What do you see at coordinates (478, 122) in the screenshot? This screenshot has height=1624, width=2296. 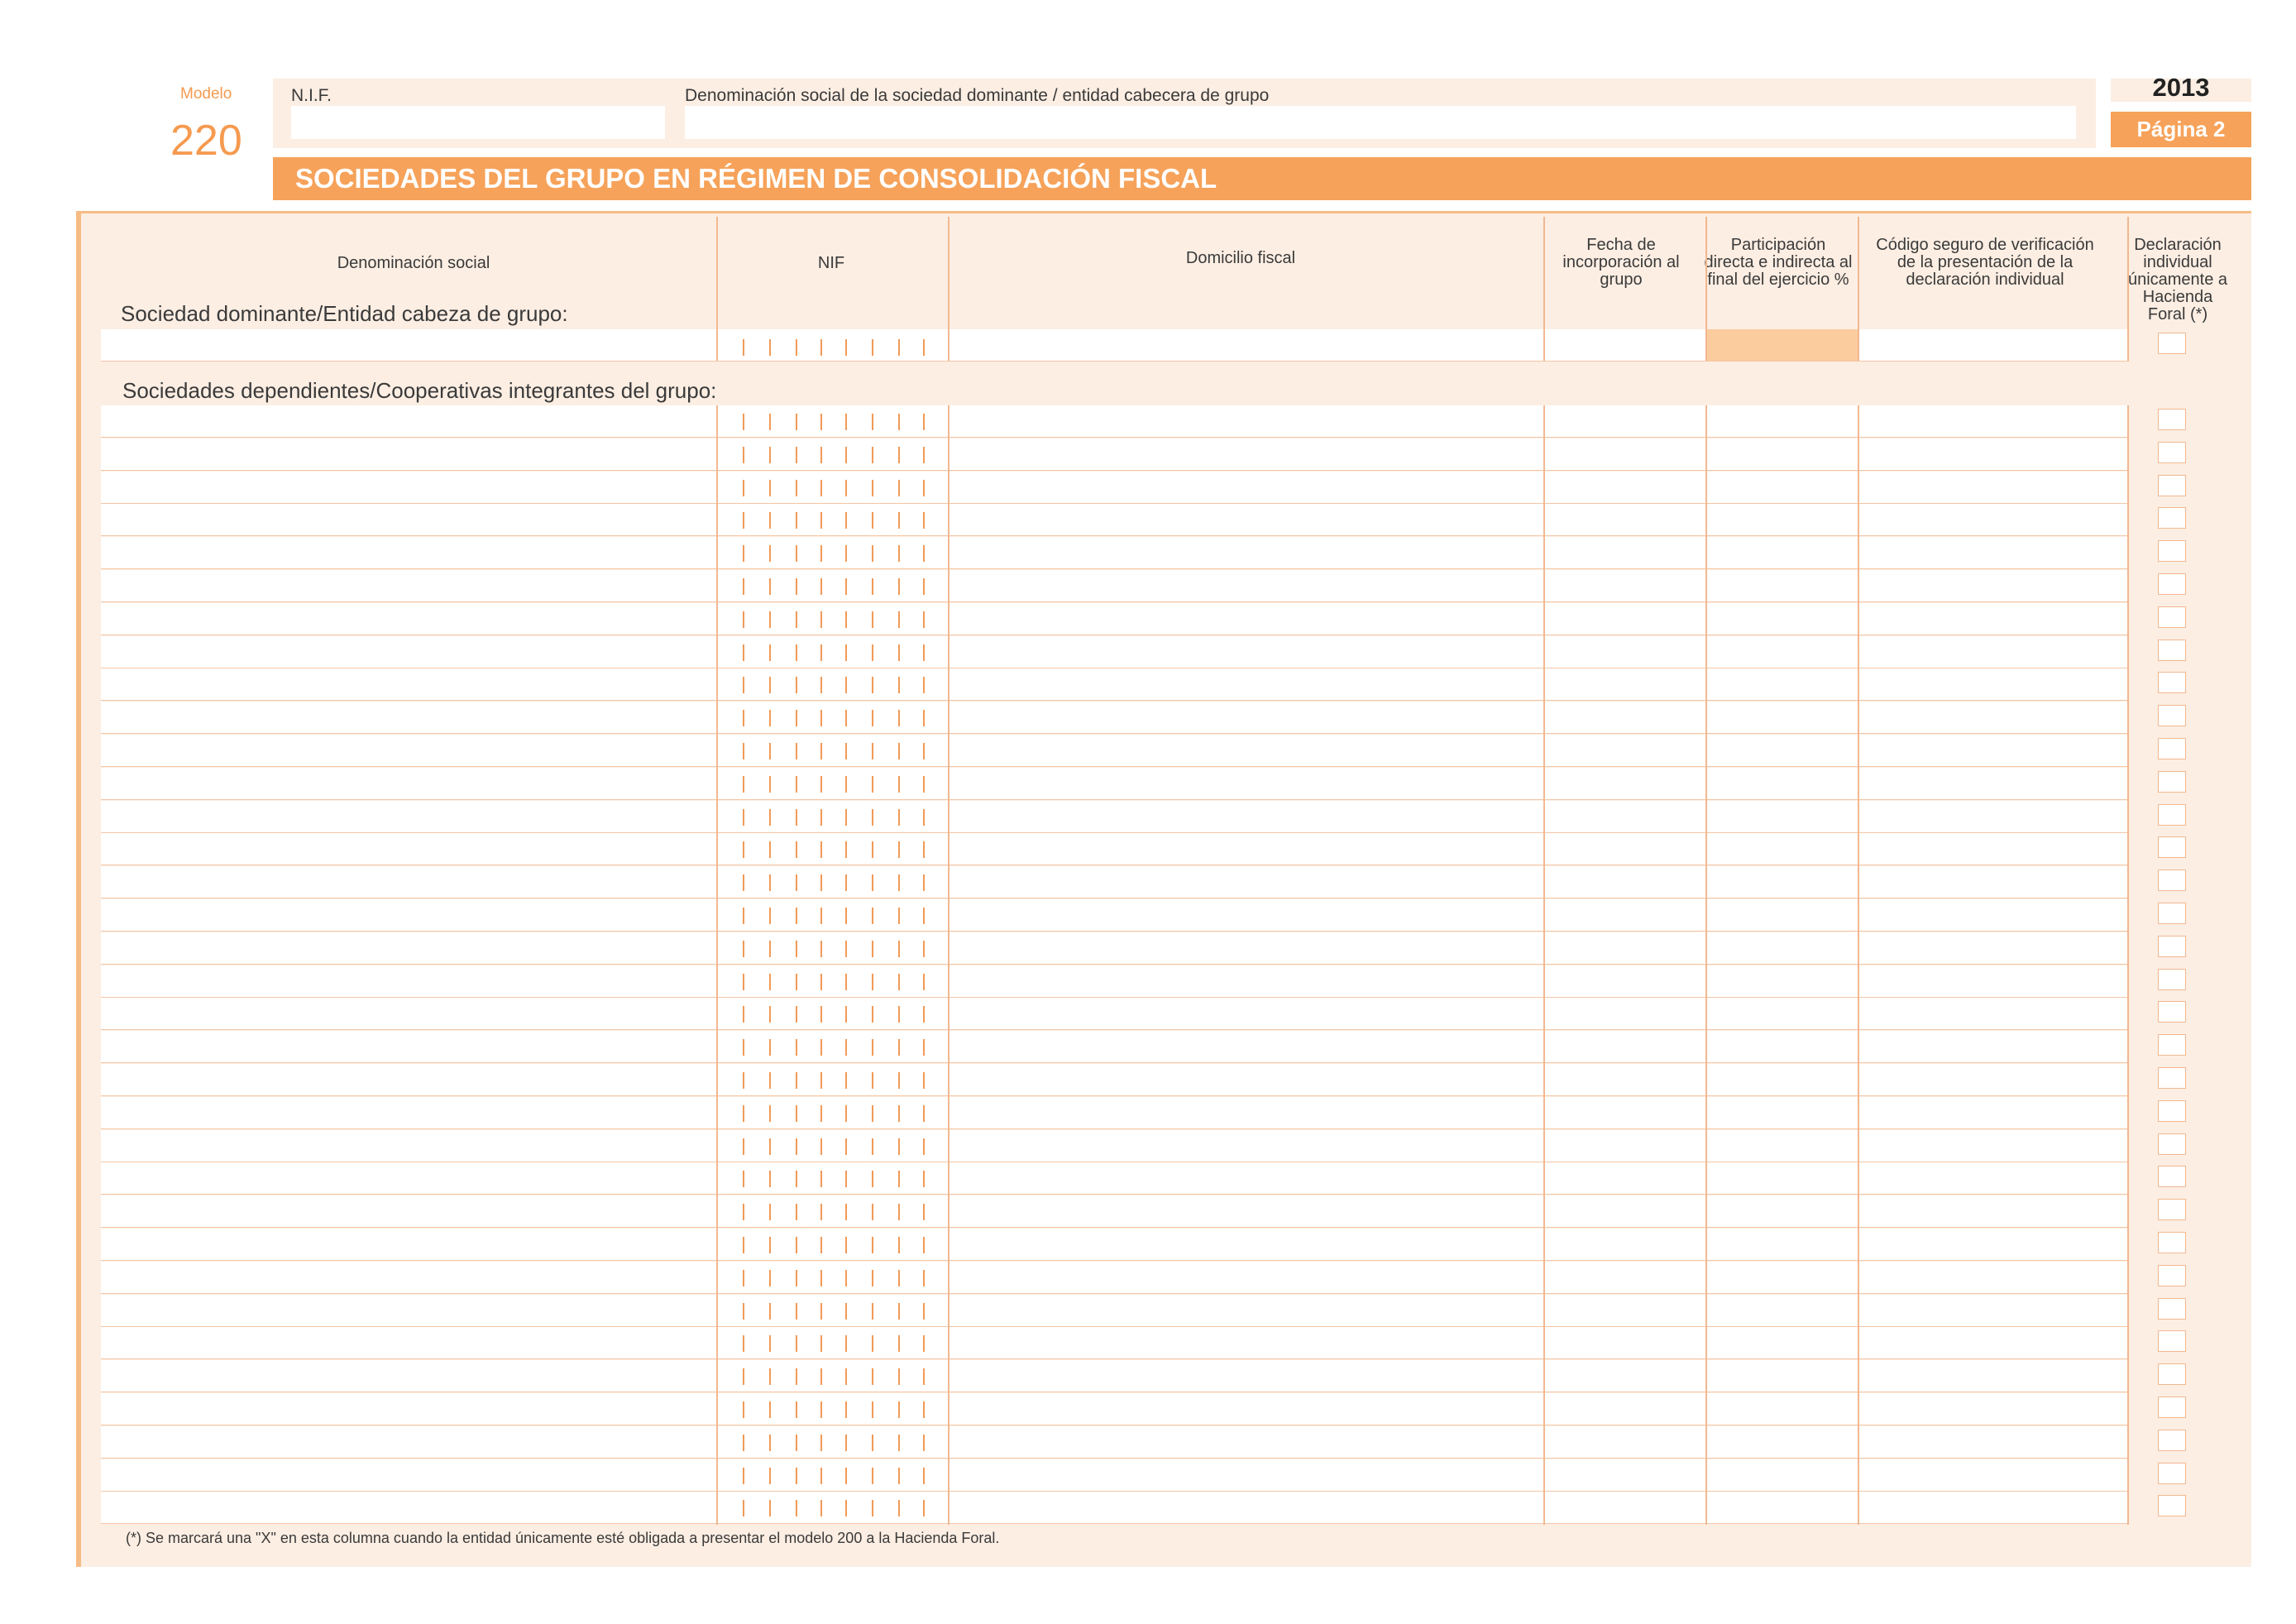 I see `nif-field` at bounding box center [478, 122].